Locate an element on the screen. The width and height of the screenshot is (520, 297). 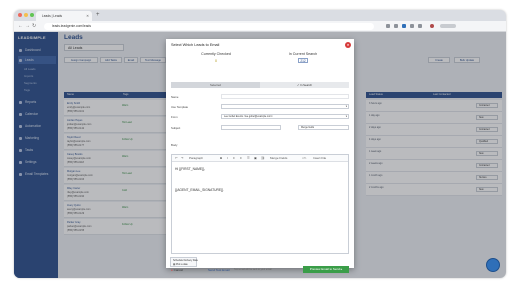
url-text: leads.leadgenie.com/leads is located at coordinates (72, 26).